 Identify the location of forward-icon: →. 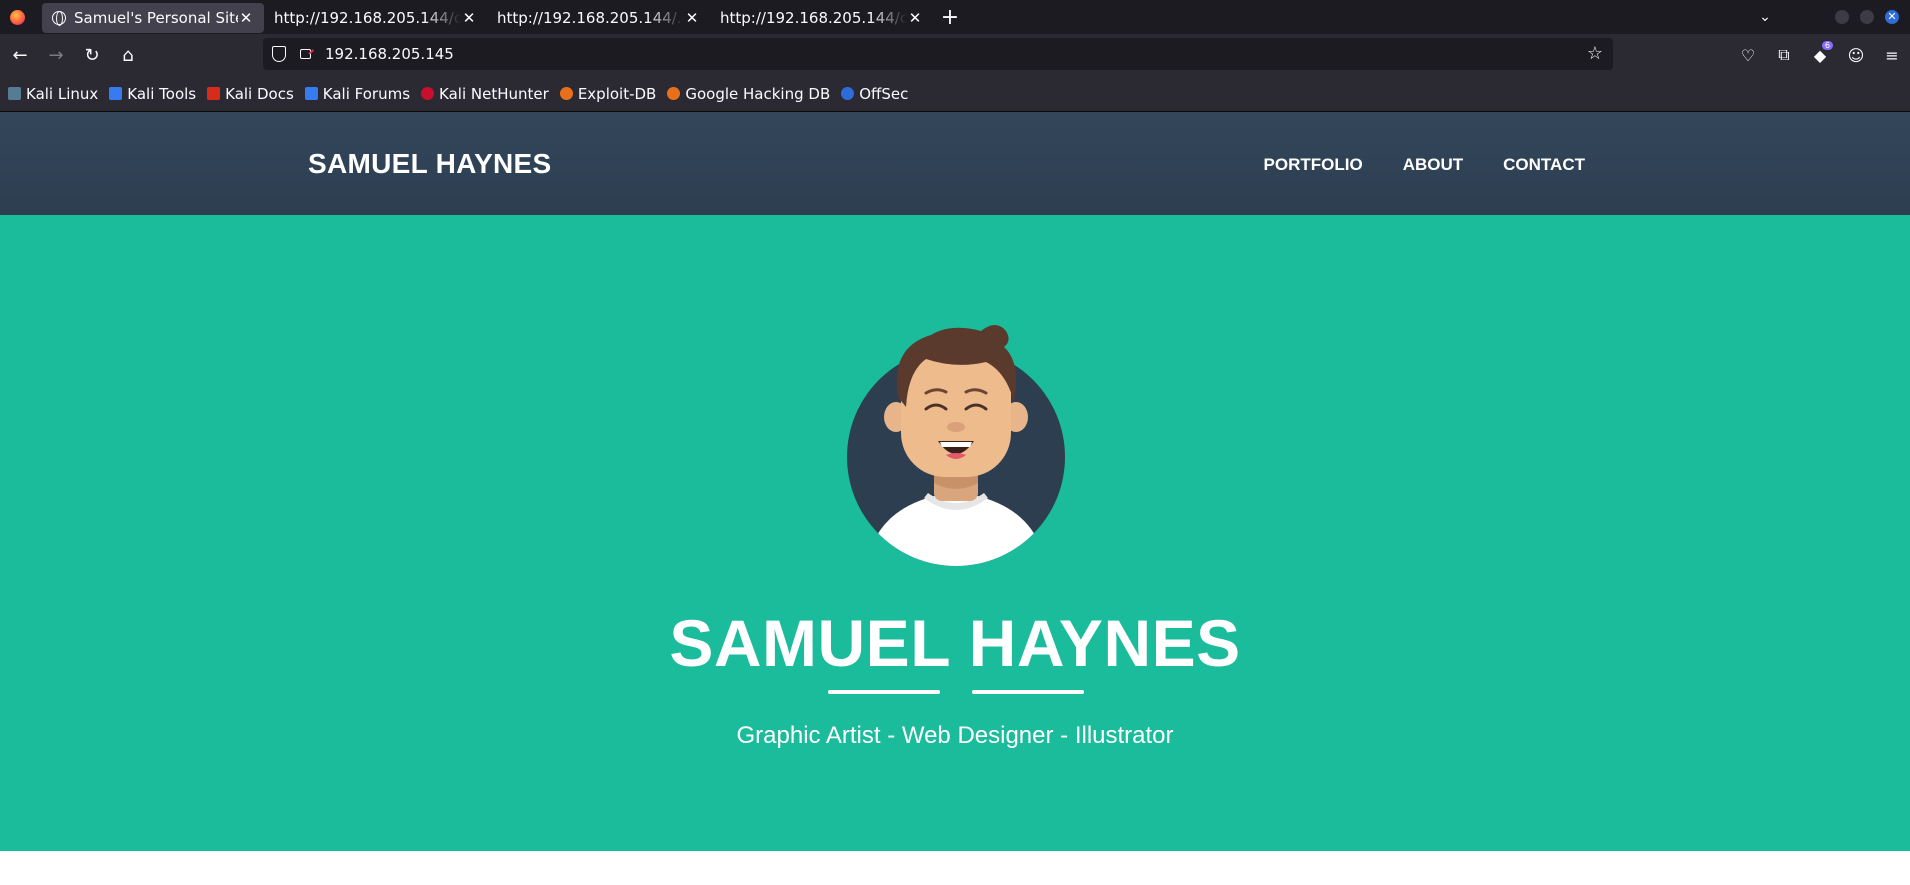
(56, 55).